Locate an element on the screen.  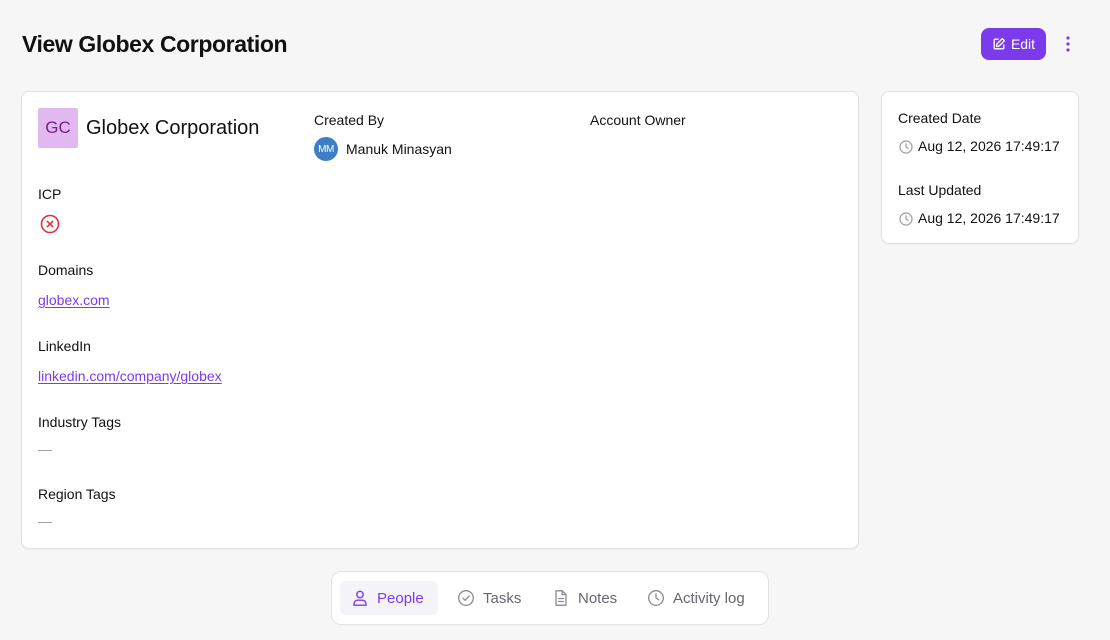
edit-label: Edit is located at coordinates (1023, 44).